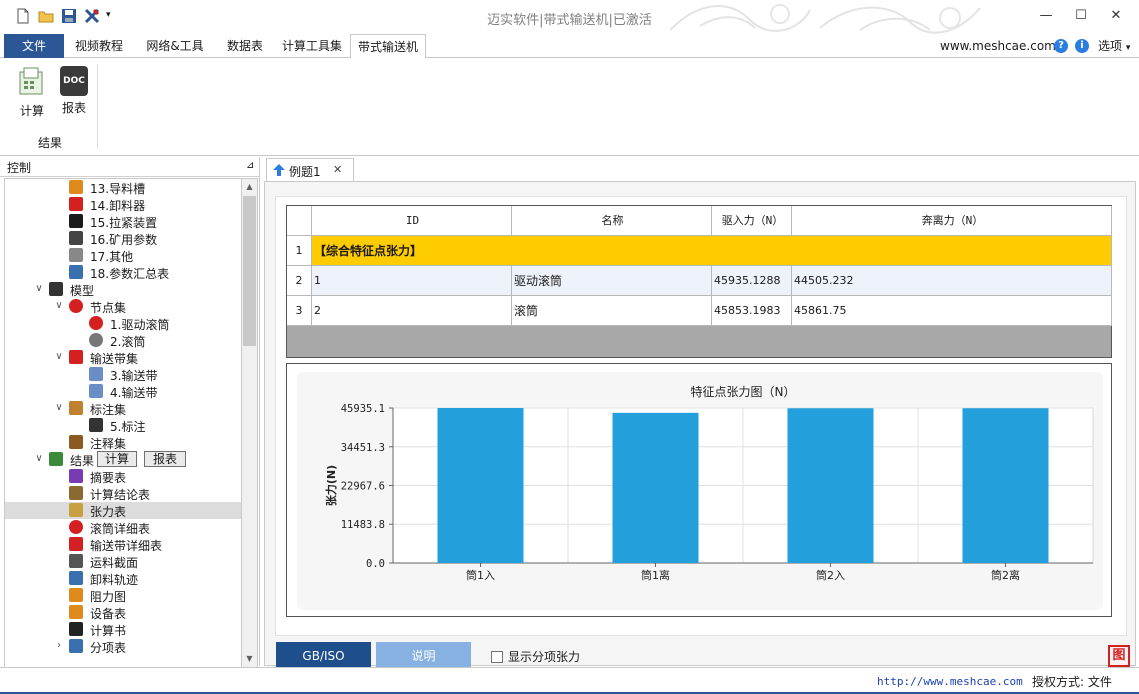  I want to click on note-icon, so click(76, 442).